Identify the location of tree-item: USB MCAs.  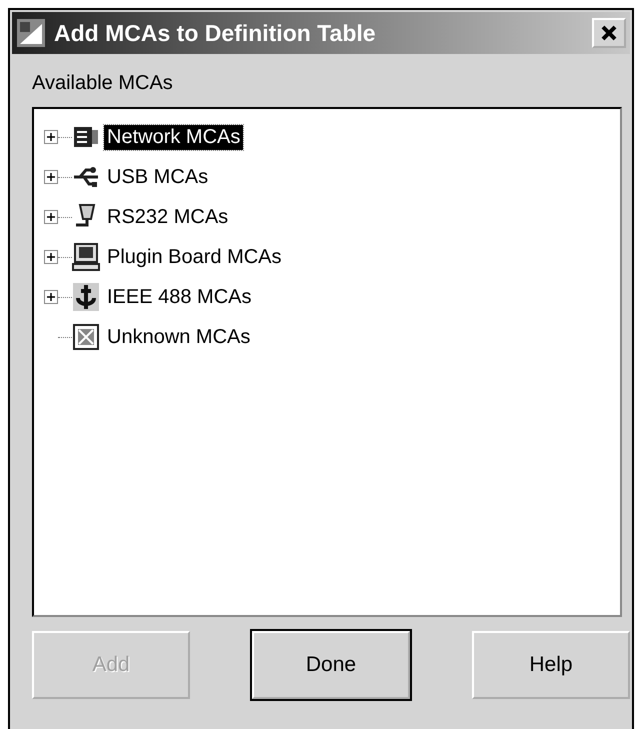
(158, 177).